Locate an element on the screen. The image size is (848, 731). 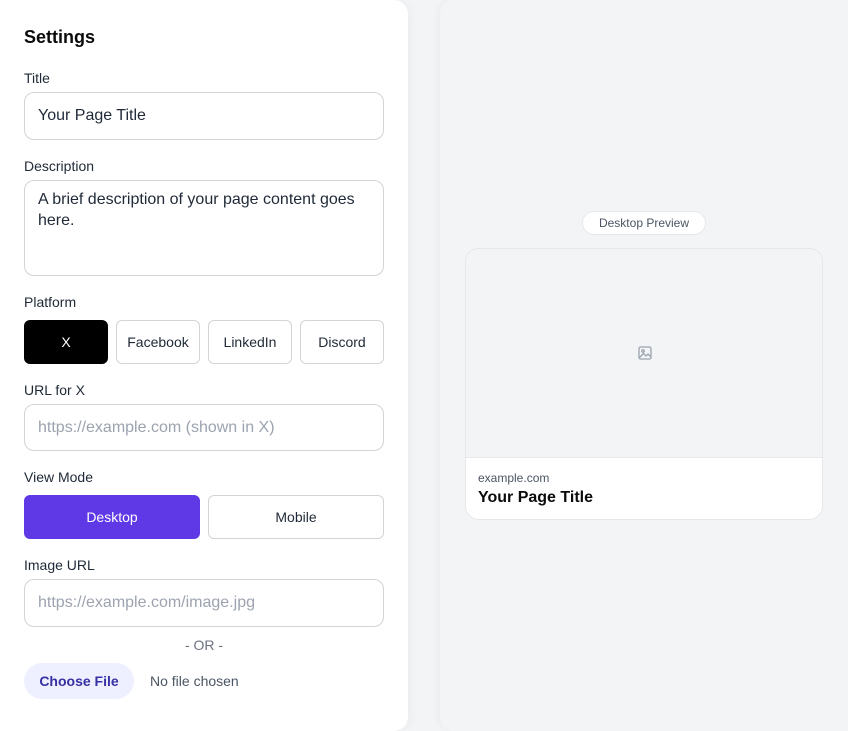
platform-button-facebook: Facebook is located at coordinates (158, 342).